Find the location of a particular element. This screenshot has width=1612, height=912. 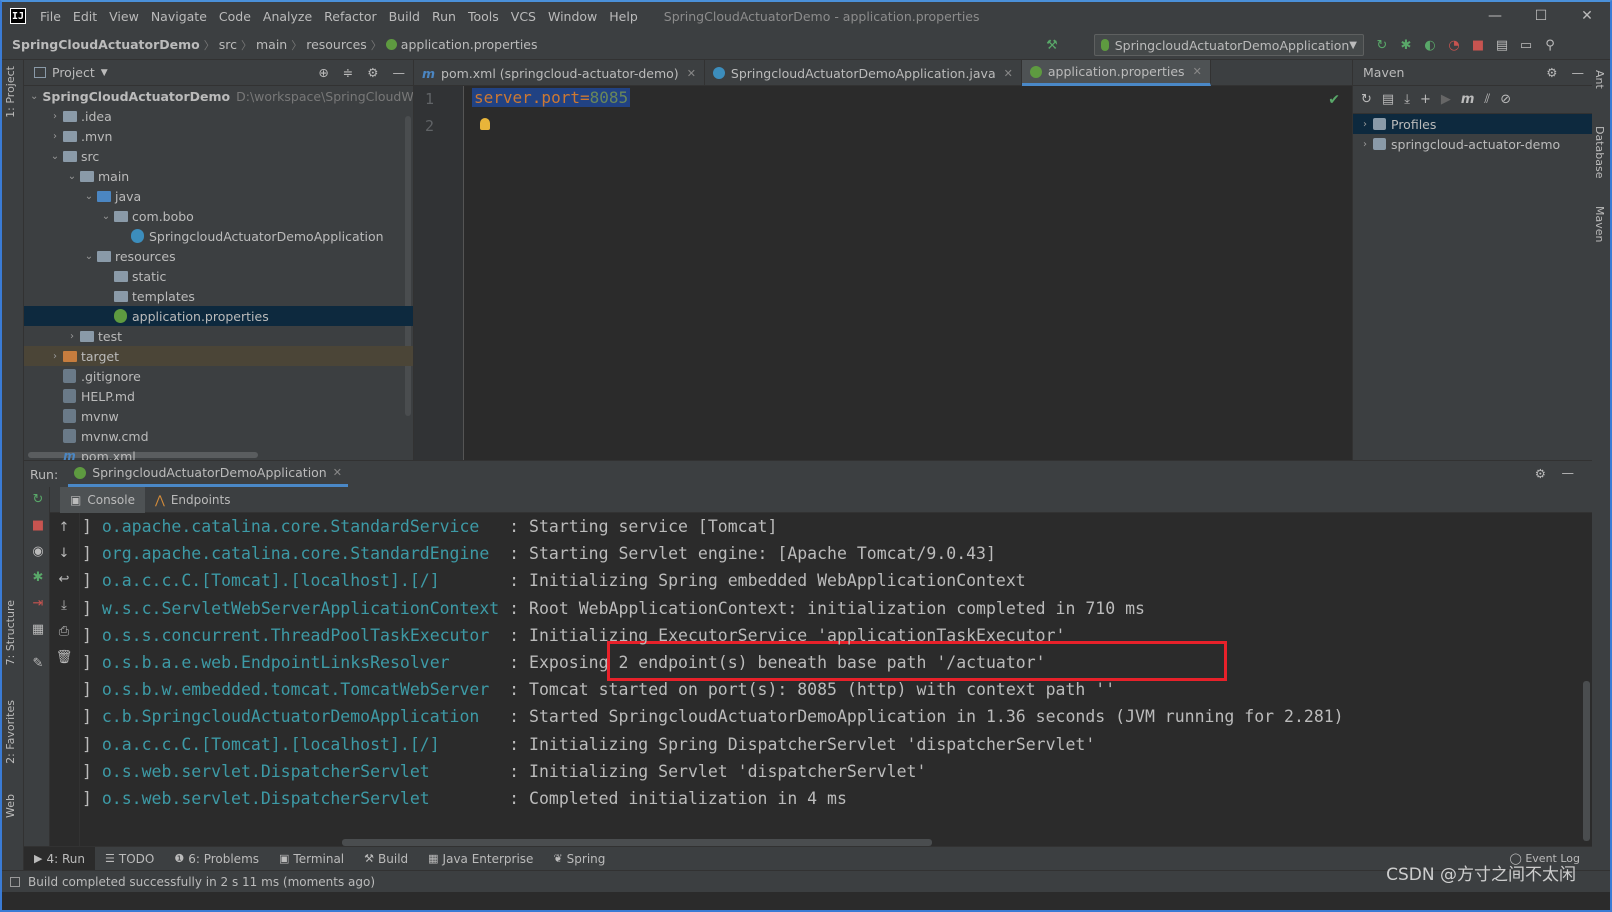

bottom-tab: ▦ Java Enterprise is located at coordinates (480, 859).